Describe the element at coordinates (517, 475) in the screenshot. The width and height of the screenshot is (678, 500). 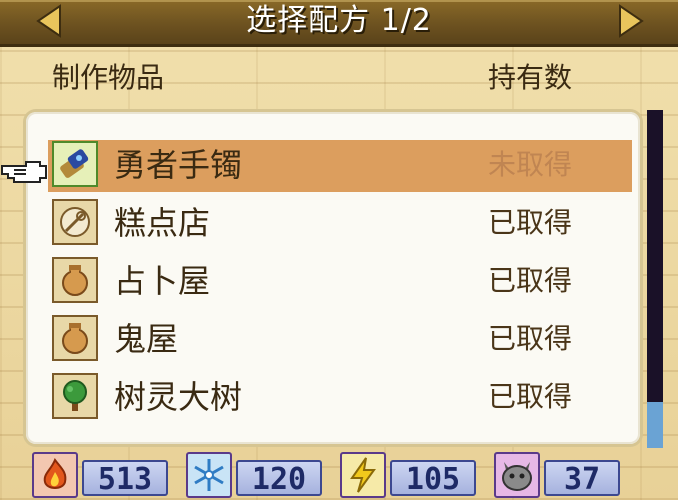
I see `monster-icon` at that location.